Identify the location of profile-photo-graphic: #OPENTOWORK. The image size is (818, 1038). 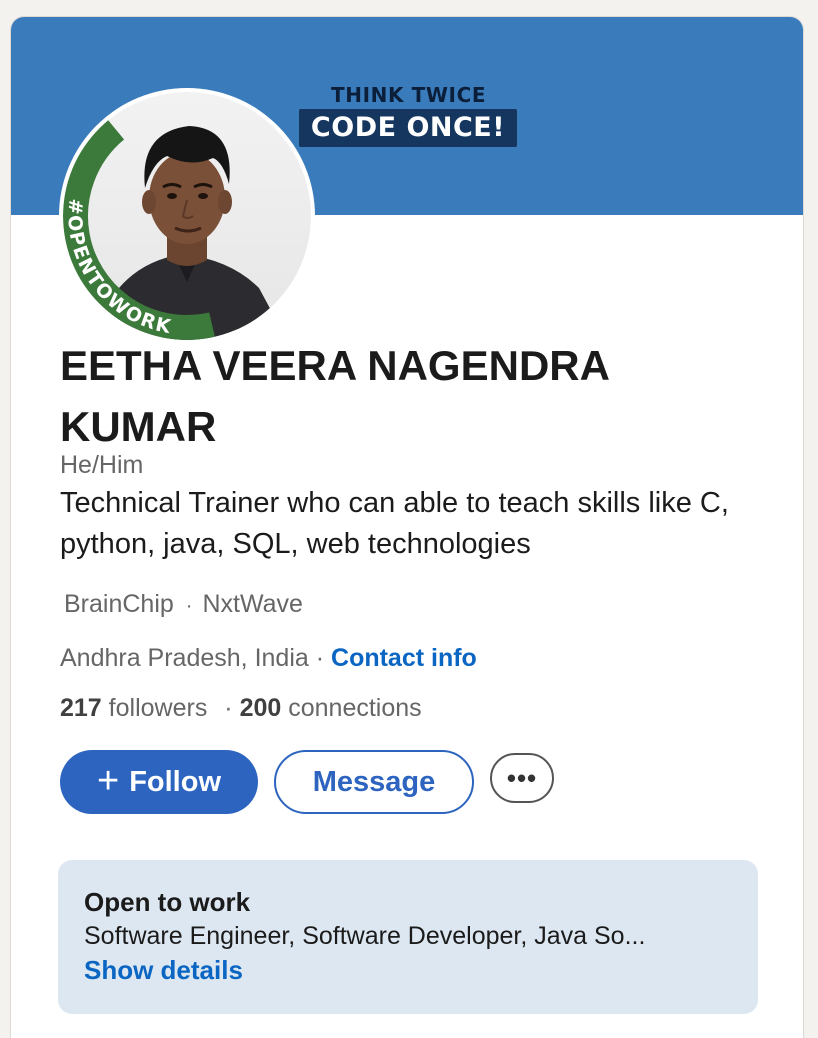
(187, 216).